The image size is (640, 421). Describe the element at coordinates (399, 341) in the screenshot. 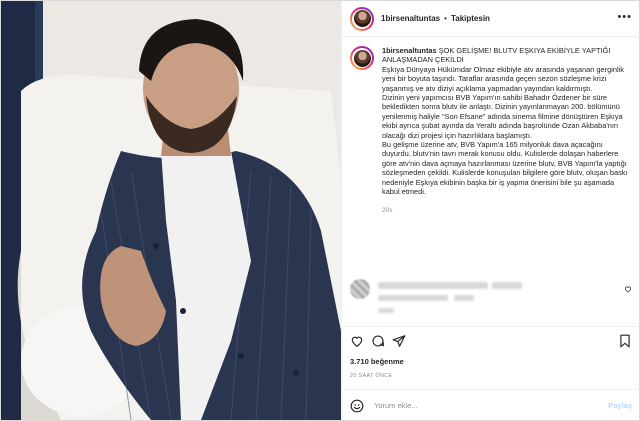

I see `share-icon` at that location.